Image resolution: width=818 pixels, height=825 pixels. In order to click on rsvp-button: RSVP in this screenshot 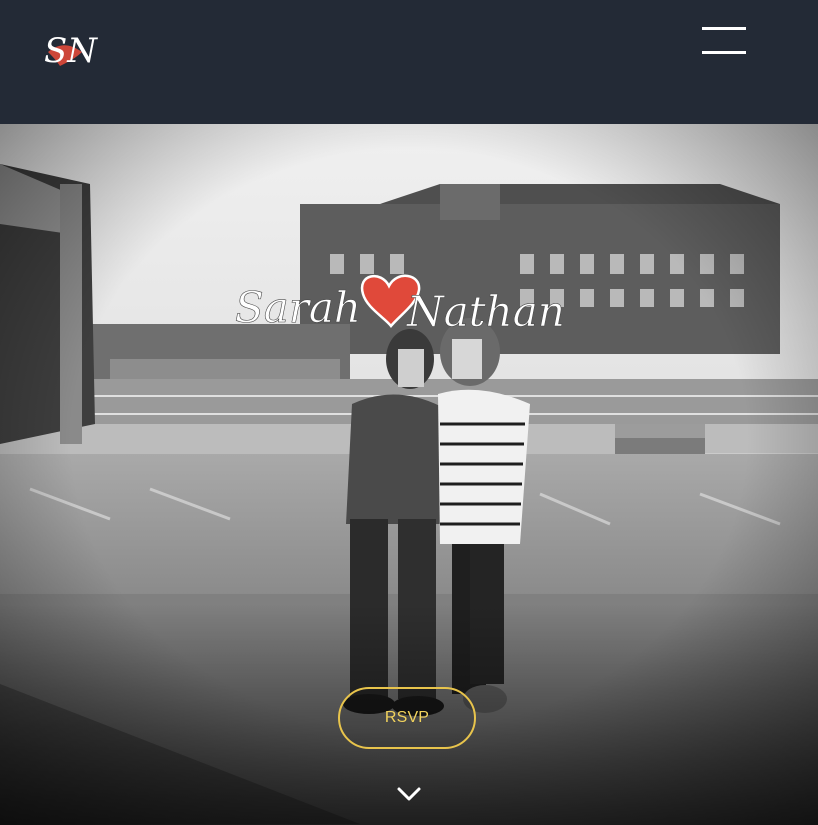, I will do `click(407, 718)`.